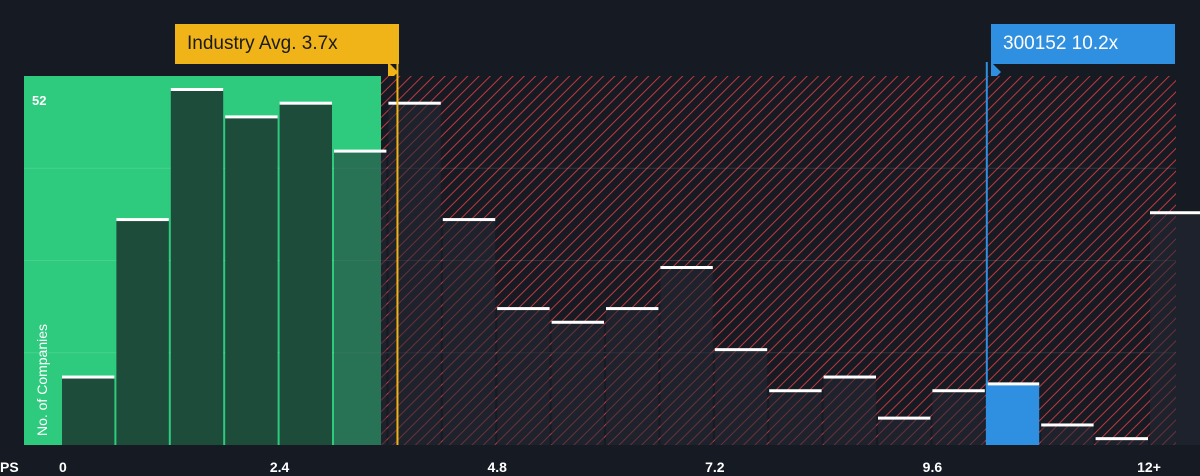 The image size is (1200, 476). What do you see at coordinates (42, 380) in the screenshot?
I see `y-axis-title: No. of Companies` at bounding box center [42, 380].